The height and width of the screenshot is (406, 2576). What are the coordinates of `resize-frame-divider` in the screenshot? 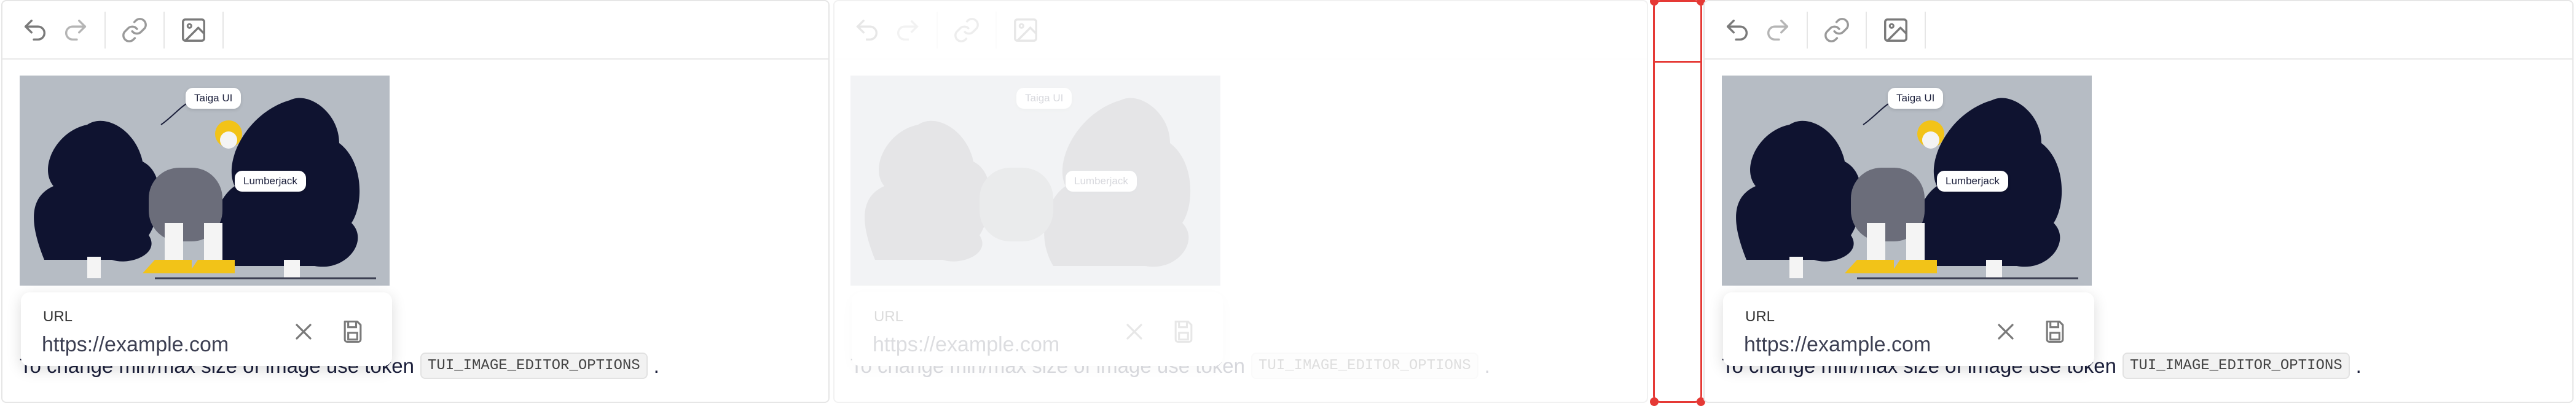 It's located at (1677, 62).